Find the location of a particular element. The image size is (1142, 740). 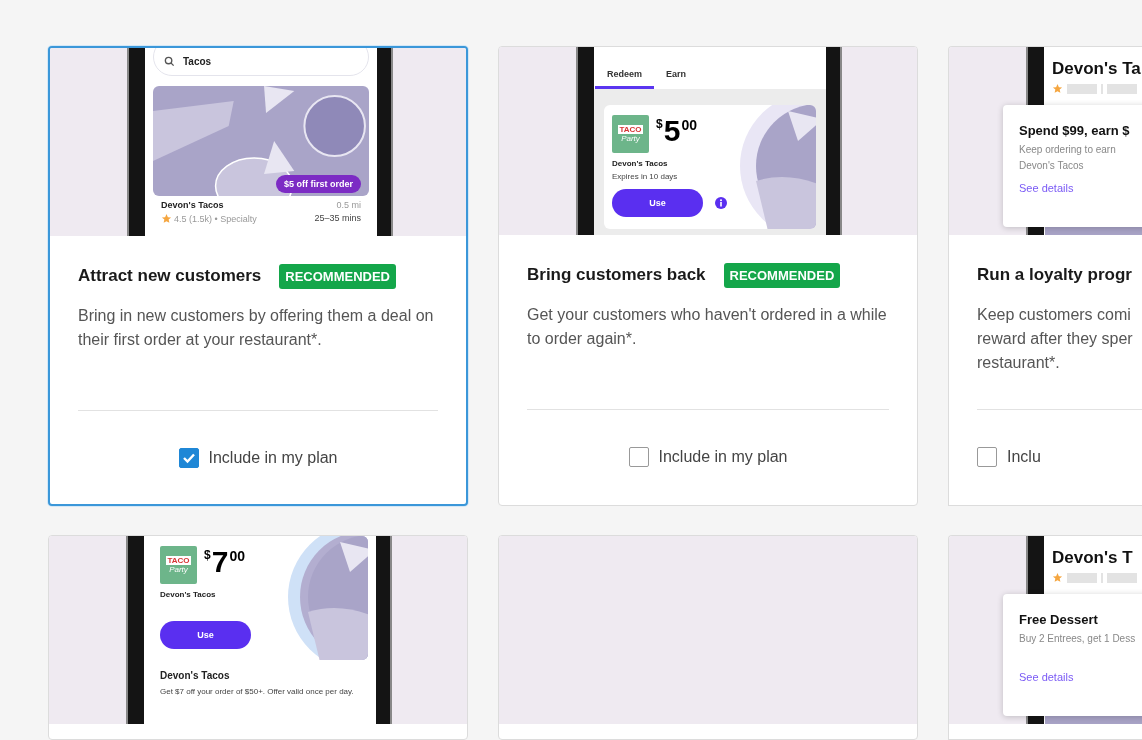

rating-text: 4.5 (1.5k) • Specialty is located at coordinates (209, 218).